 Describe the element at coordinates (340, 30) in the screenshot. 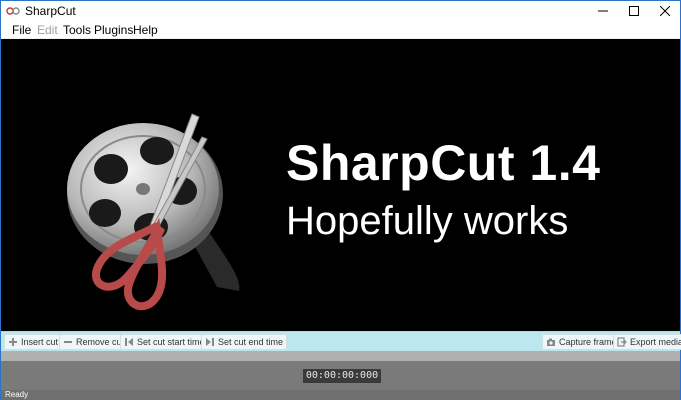

I see `menu-bar: File Edit Tools Plugins Help` at that location.